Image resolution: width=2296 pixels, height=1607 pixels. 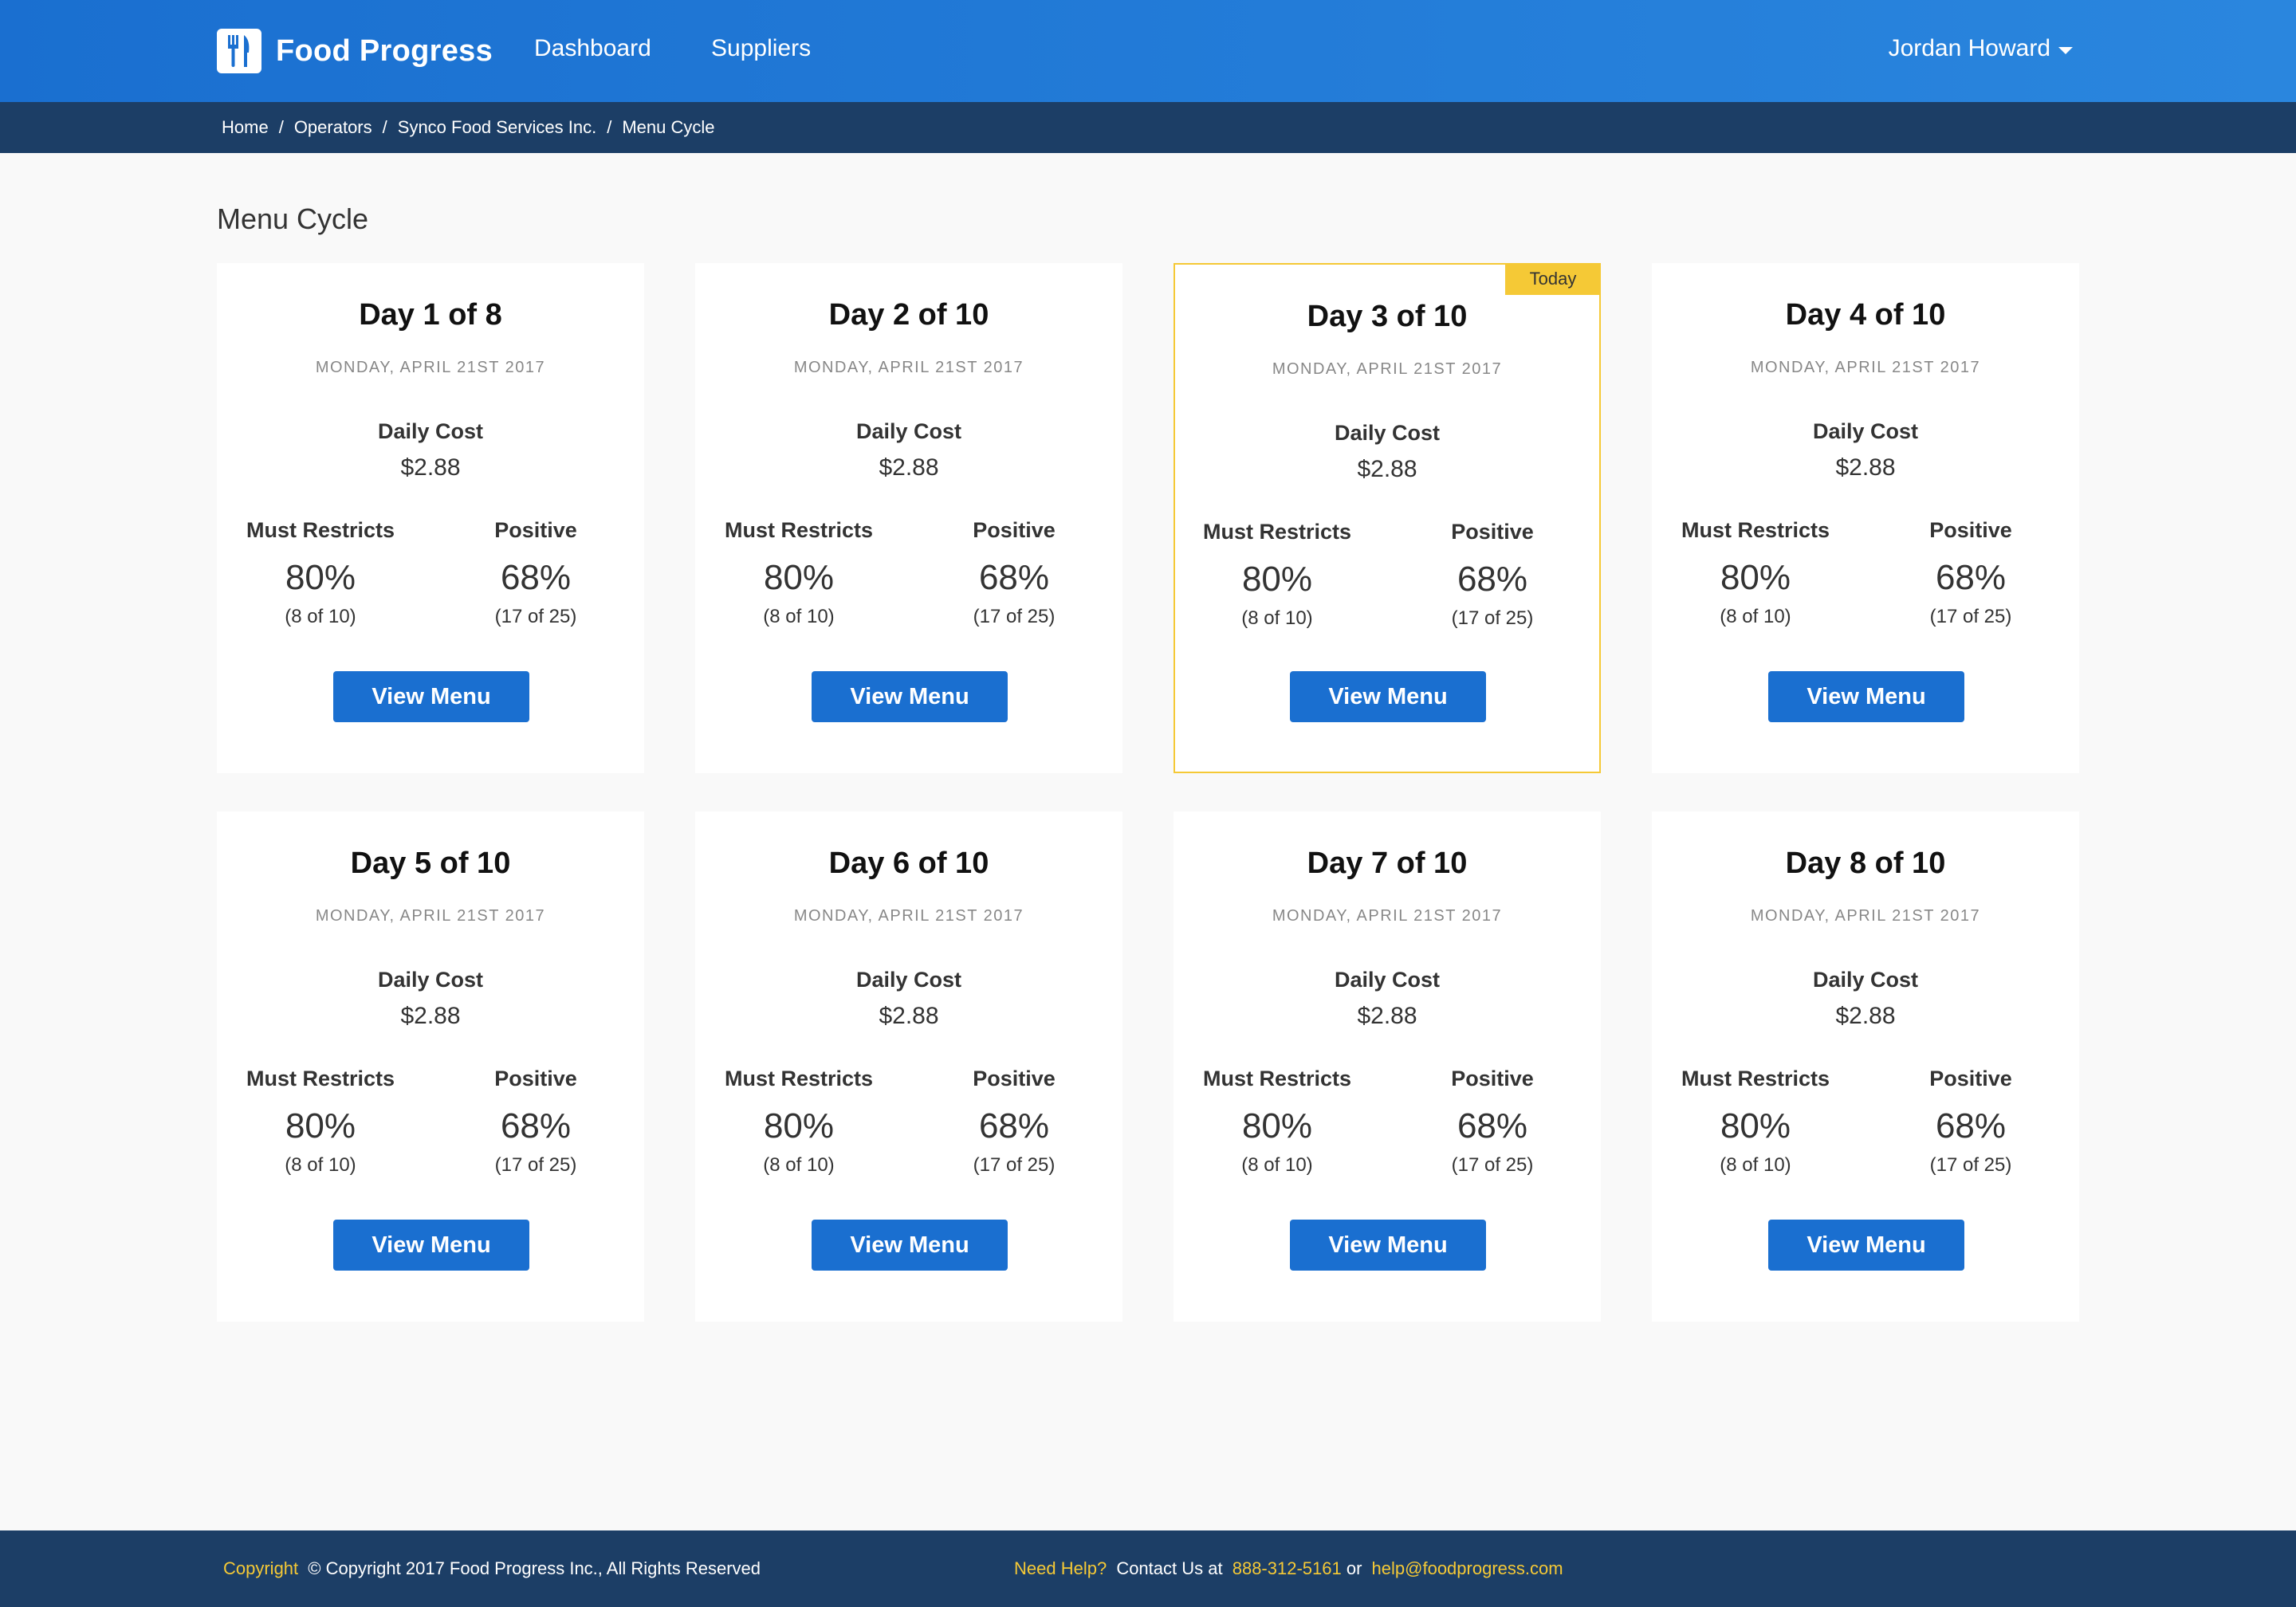 I want to click on day-title: Day 4 of 10, so click(x=1866, y=315).